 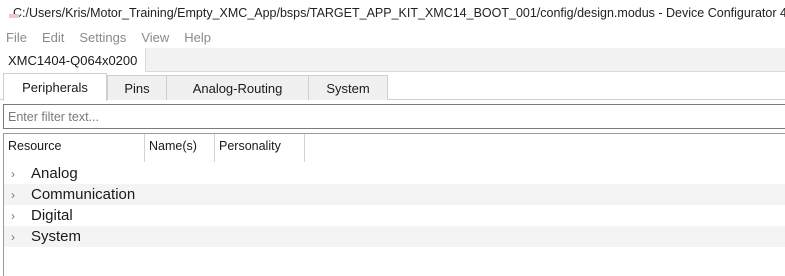 I want to click on filter-input, so click(x=396, y=116).